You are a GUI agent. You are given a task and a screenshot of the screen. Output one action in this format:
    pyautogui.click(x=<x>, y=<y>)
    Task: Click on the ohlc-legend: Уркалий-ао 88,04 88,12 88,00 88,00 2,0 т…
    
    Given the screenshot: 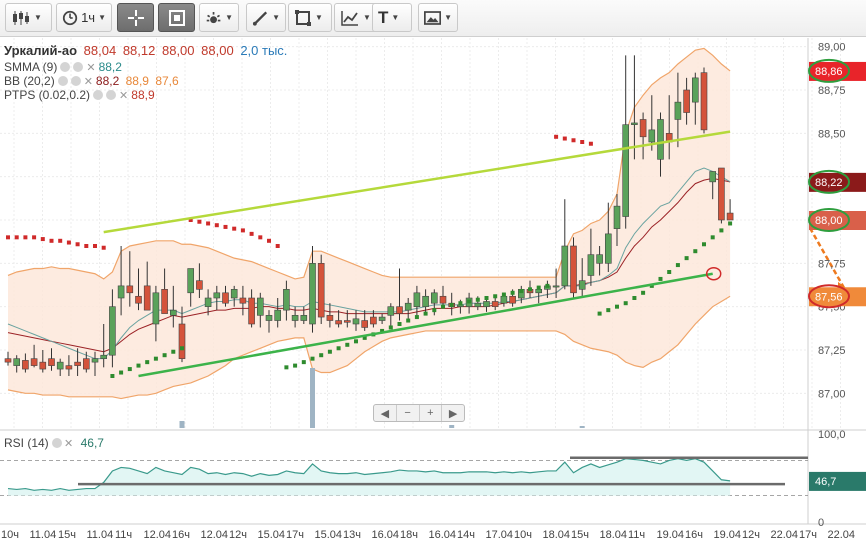 What is the action you would take?
    pyautogui.click(x=147, y=50)
    